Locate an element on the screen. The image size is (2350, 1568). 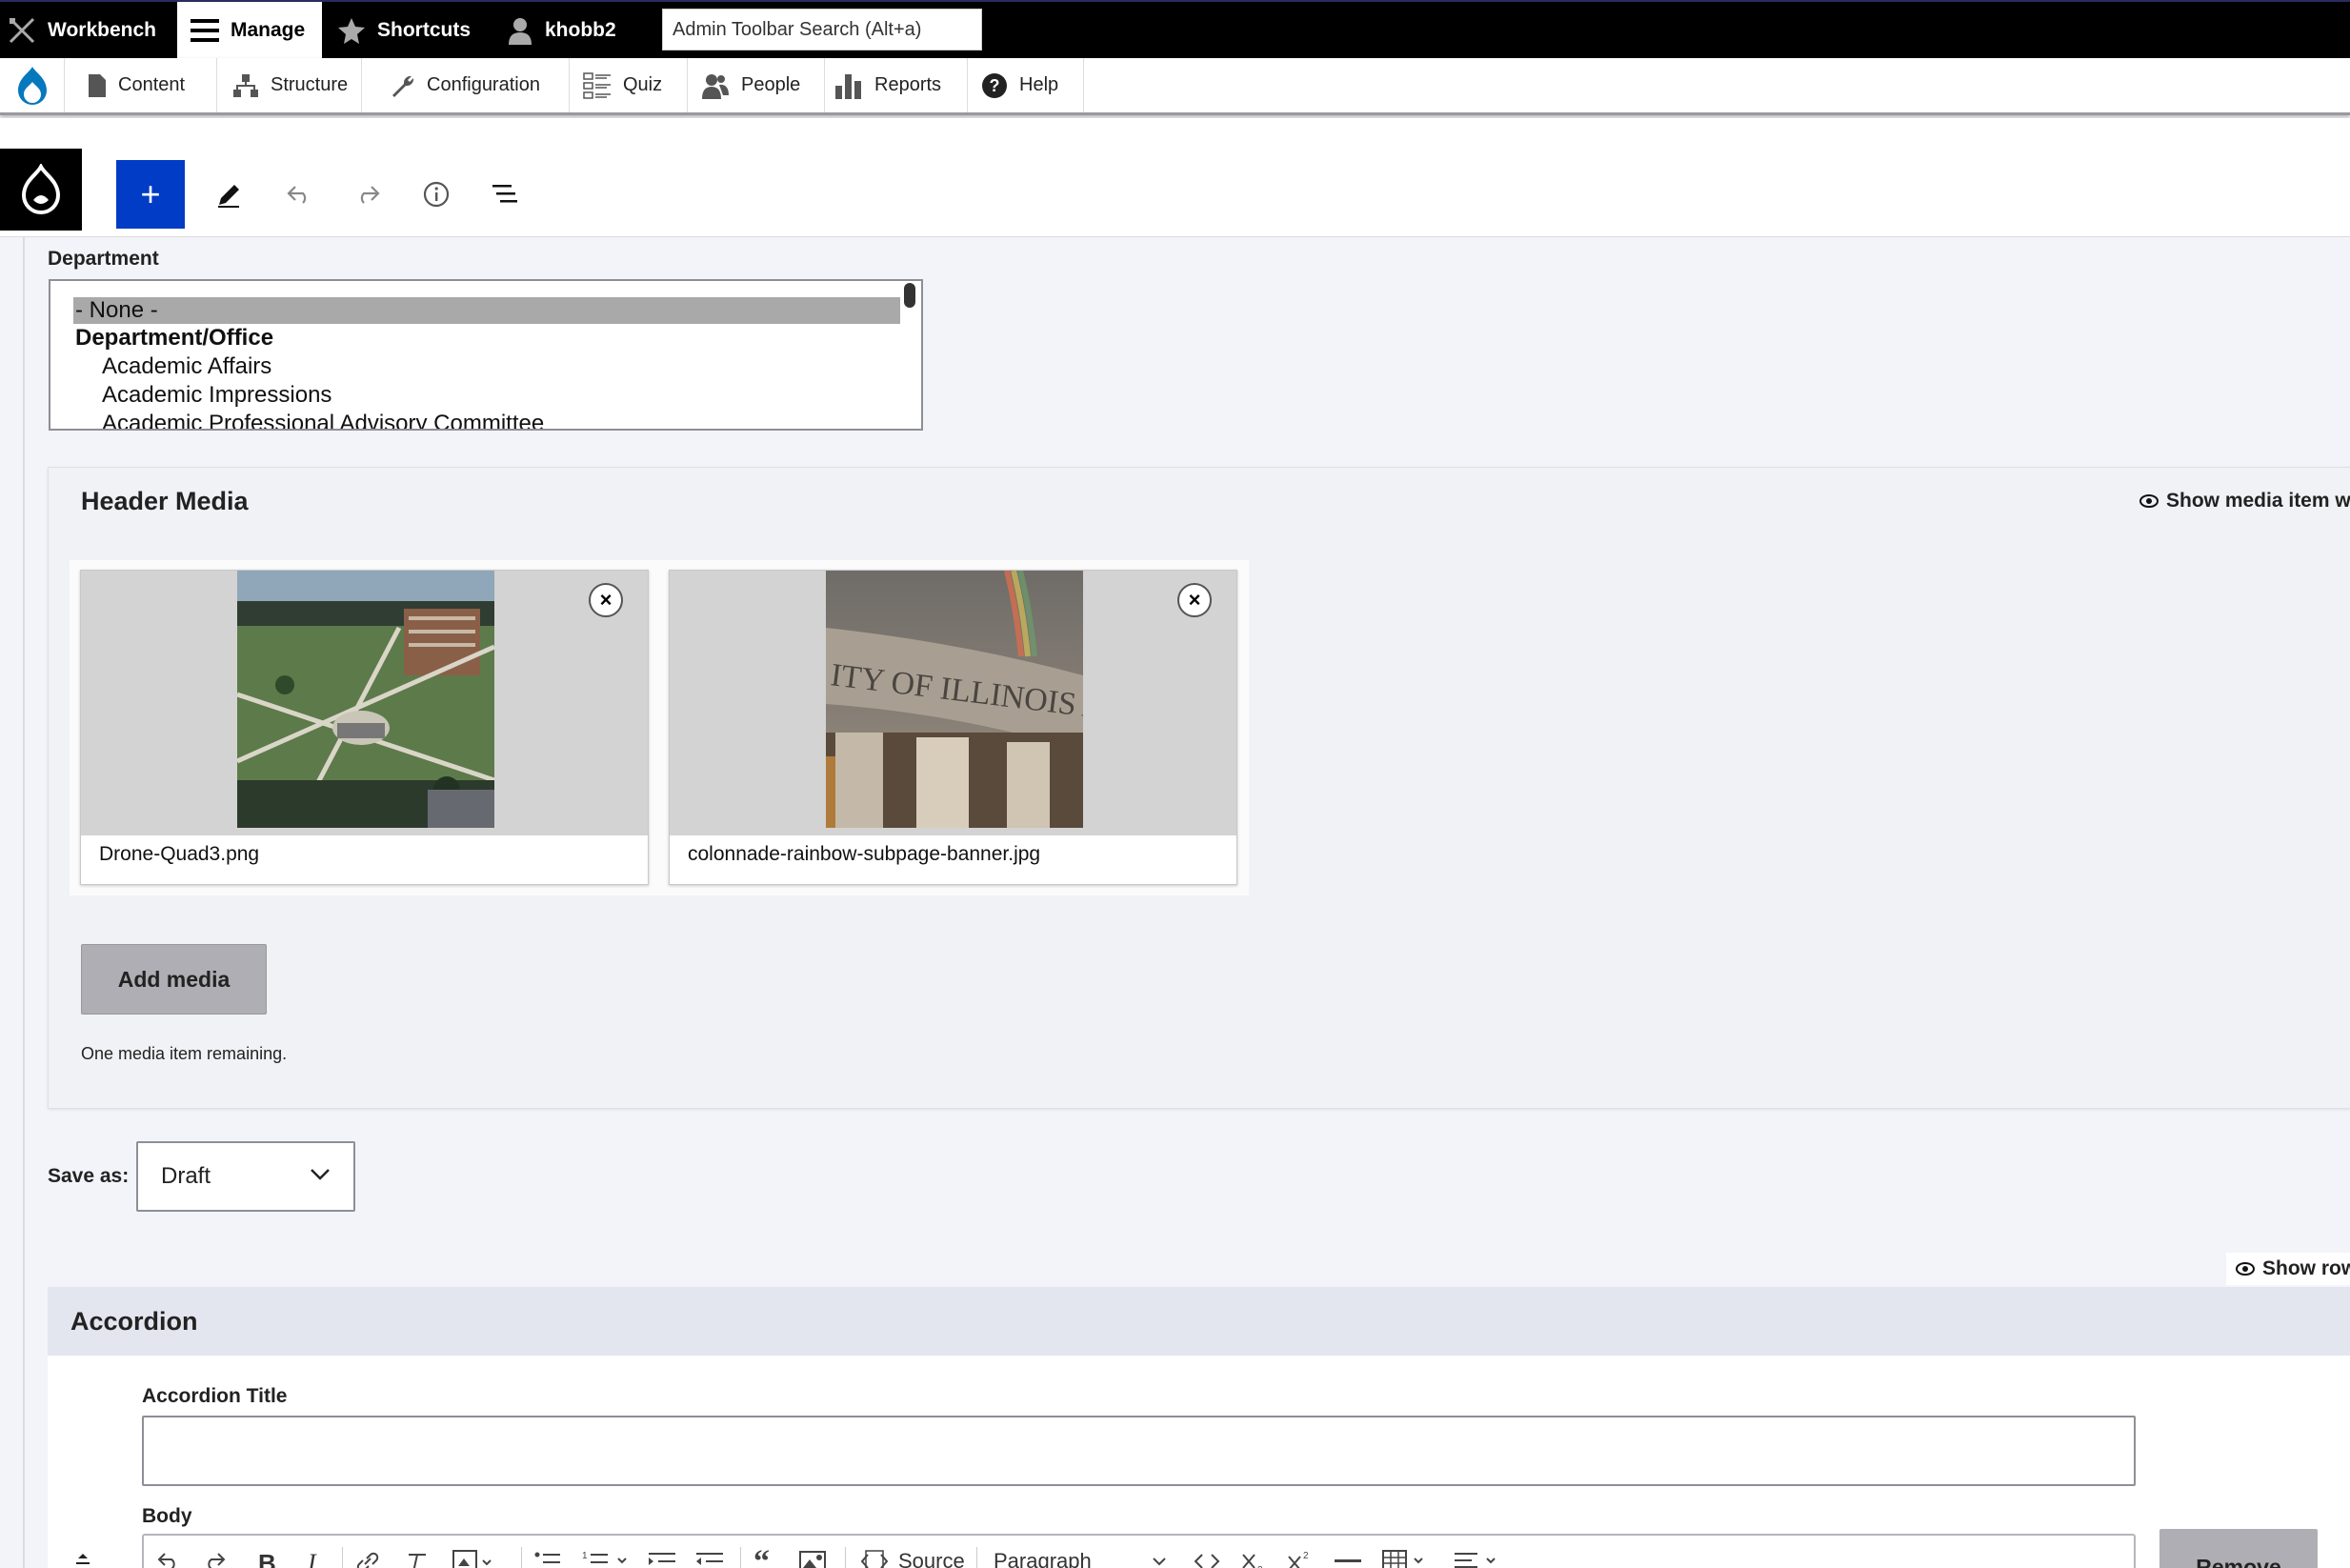
toolbar-user: khobb2 is located at coordinates (561, 30).